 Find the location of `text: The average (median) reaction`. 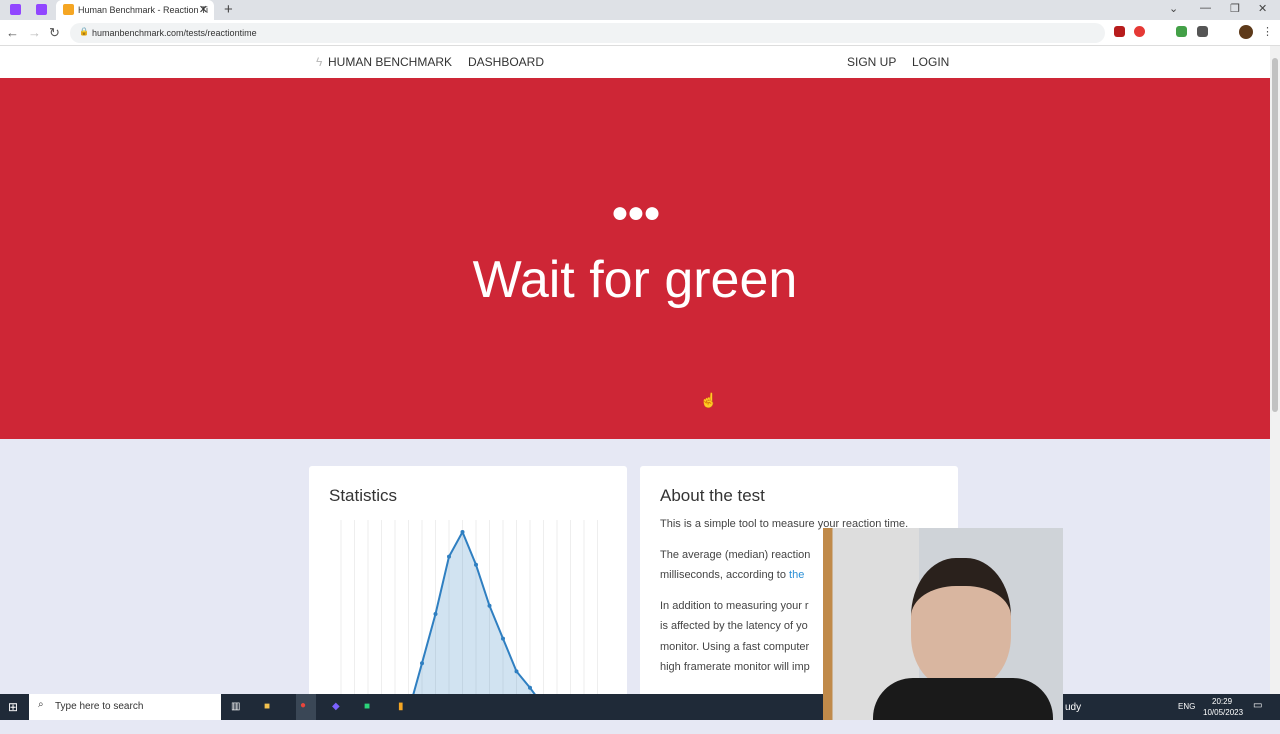

text: The average (median) reaction is located at coordinates (735, 554).